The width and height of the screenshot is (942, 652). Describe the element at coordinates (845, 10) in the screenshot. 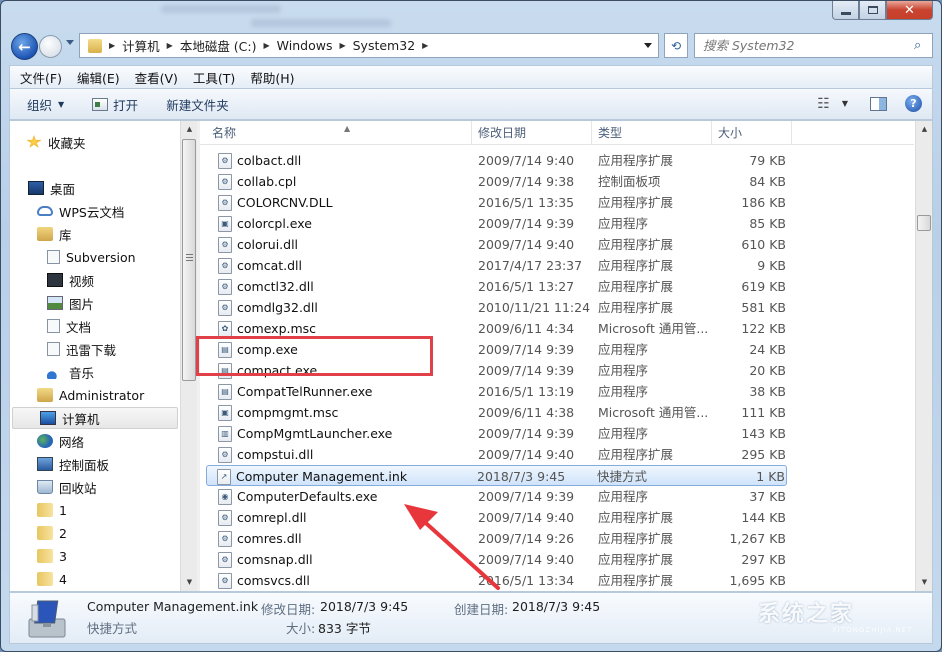

I see `minimize-button` at that location.